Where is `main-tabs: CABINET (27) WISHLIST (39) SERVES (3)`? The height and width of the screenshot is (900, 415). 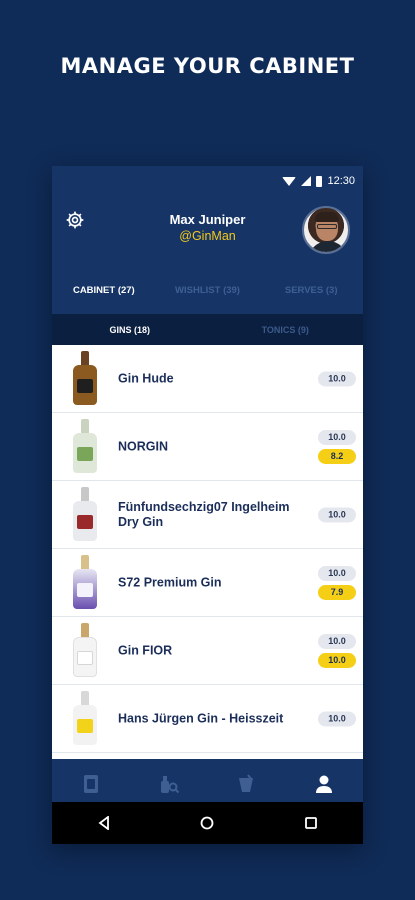
main-tabs: CABINET (27) WISHLIST (39) SERVES (3) is located at coordinates (207, 290).